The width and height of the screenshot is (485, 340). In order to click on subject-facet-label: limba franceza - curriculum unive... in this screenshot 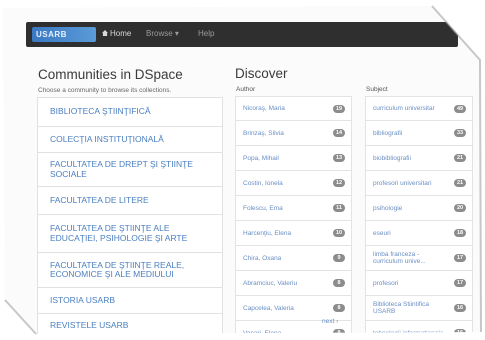, I will do `click(399, 258)`.